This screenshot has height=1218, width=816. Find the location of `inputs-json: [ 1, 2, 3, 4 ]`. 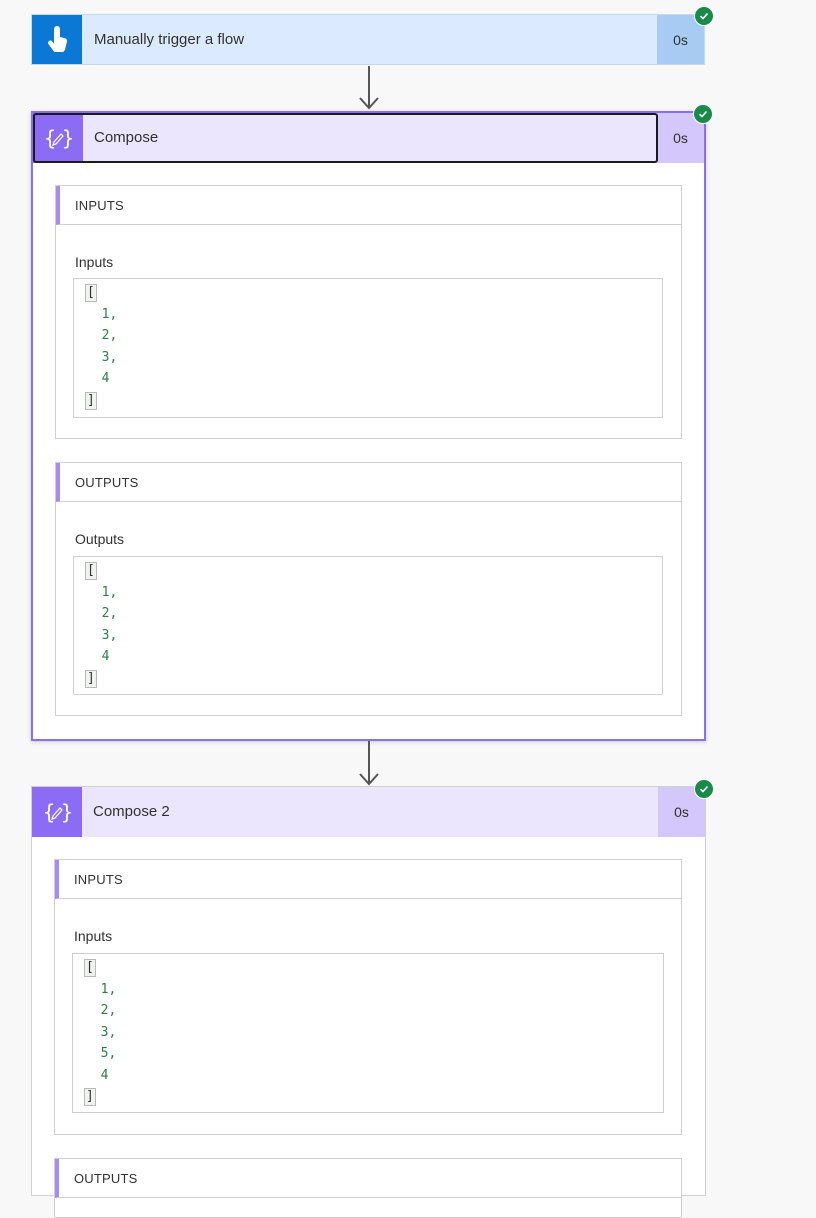

inputs-json: [ 1, 2, 3, 4 ] is located at coordinates (101, 346).